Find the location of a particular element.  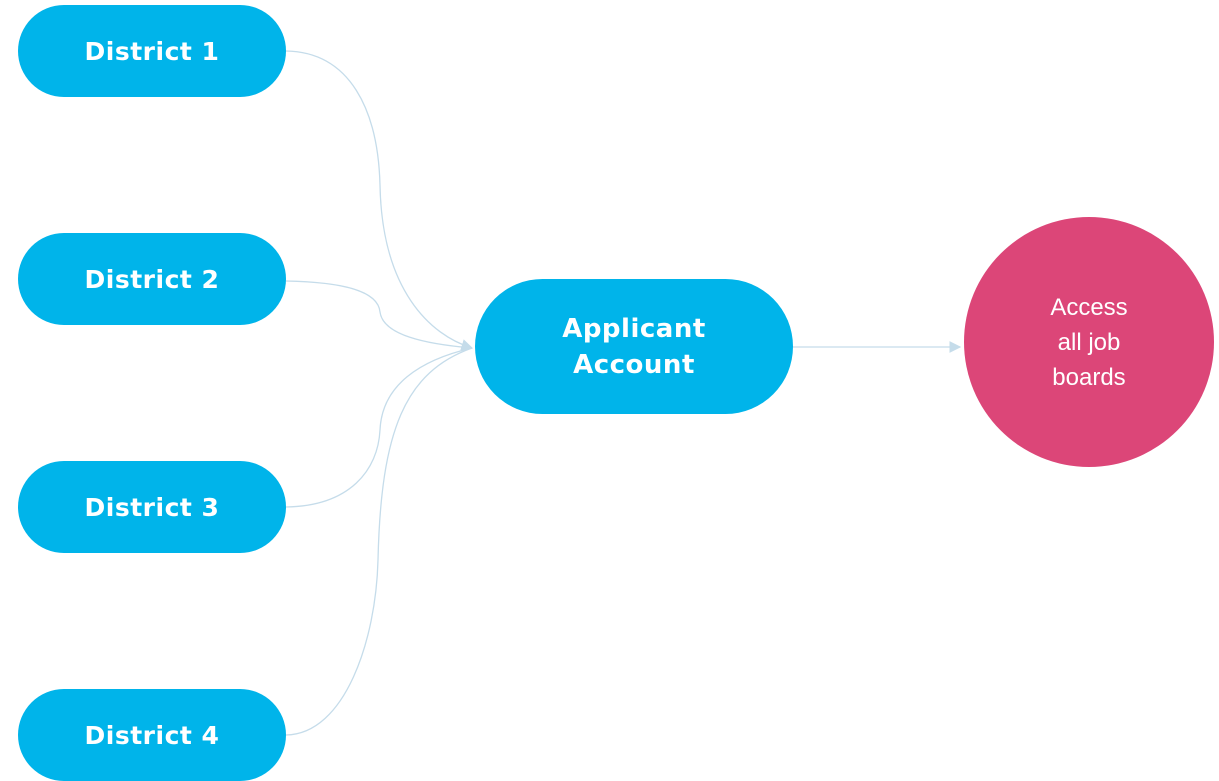

access-job-boards-node: Access all job boards is located at coordinates (1089, 342).